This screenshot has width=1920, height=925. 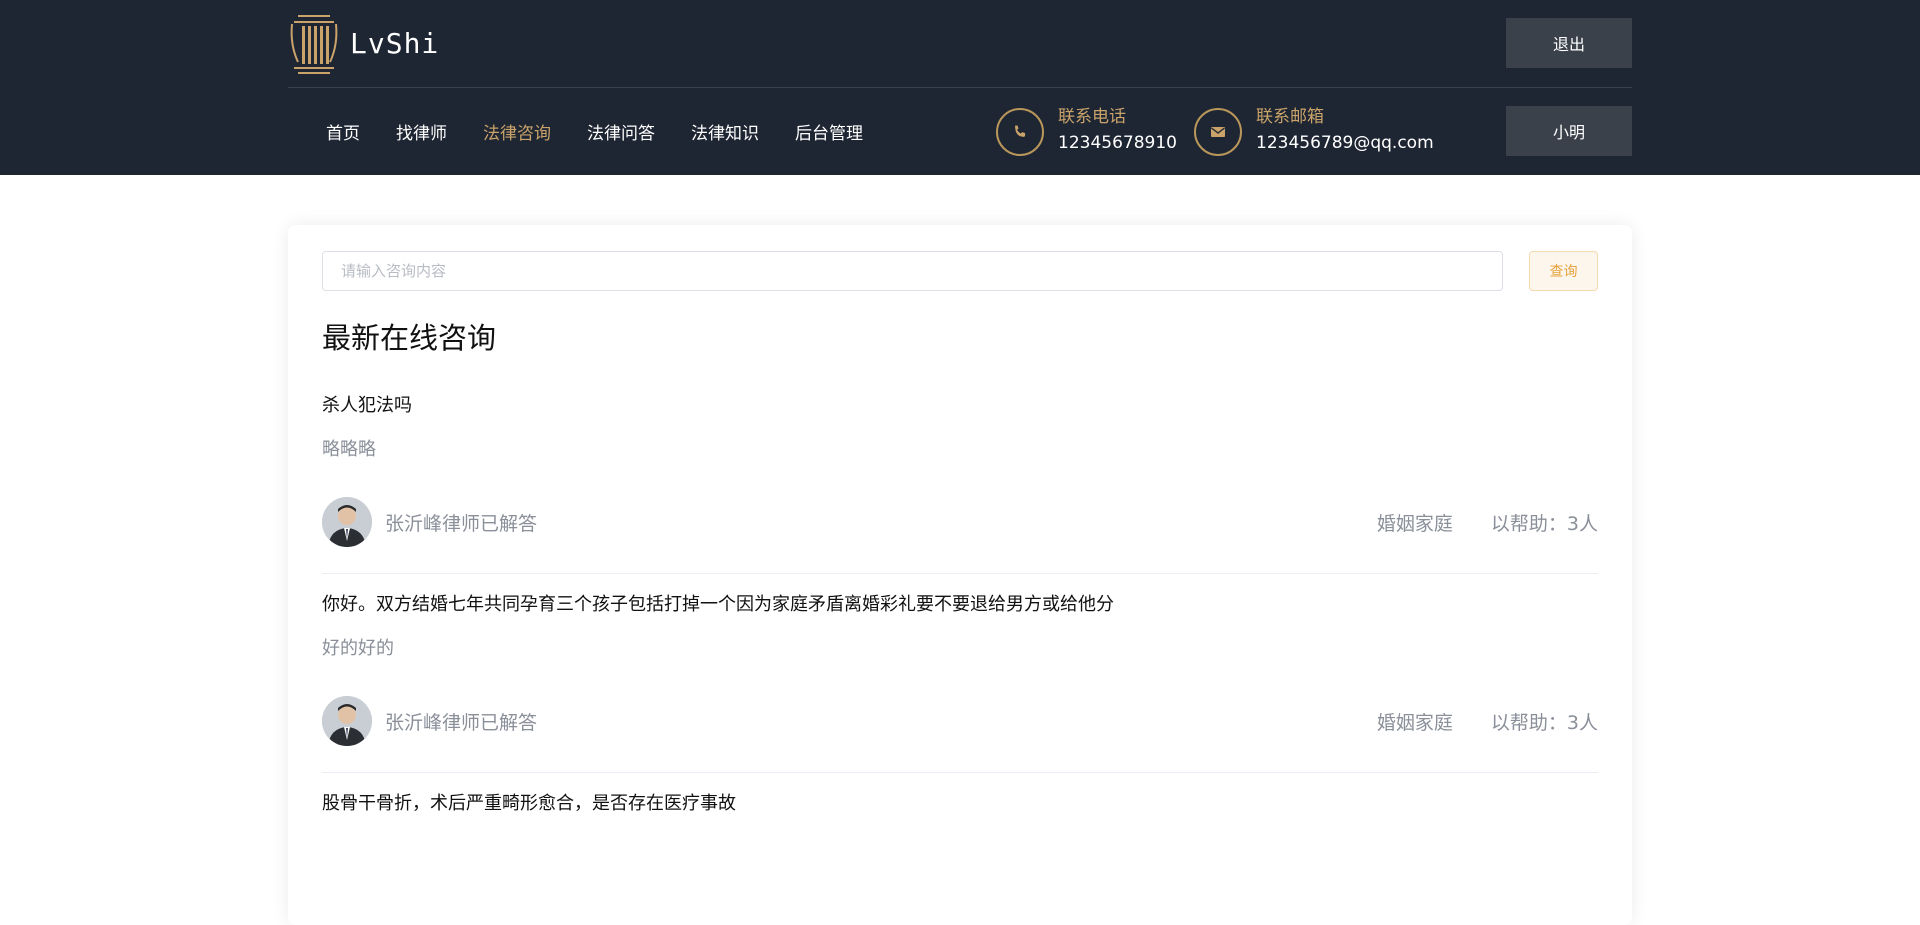 I want to click on question-text: 股骨干骨折，术后严重畸形愈合，是否存在医疗事故, so click(x=960, y=802).